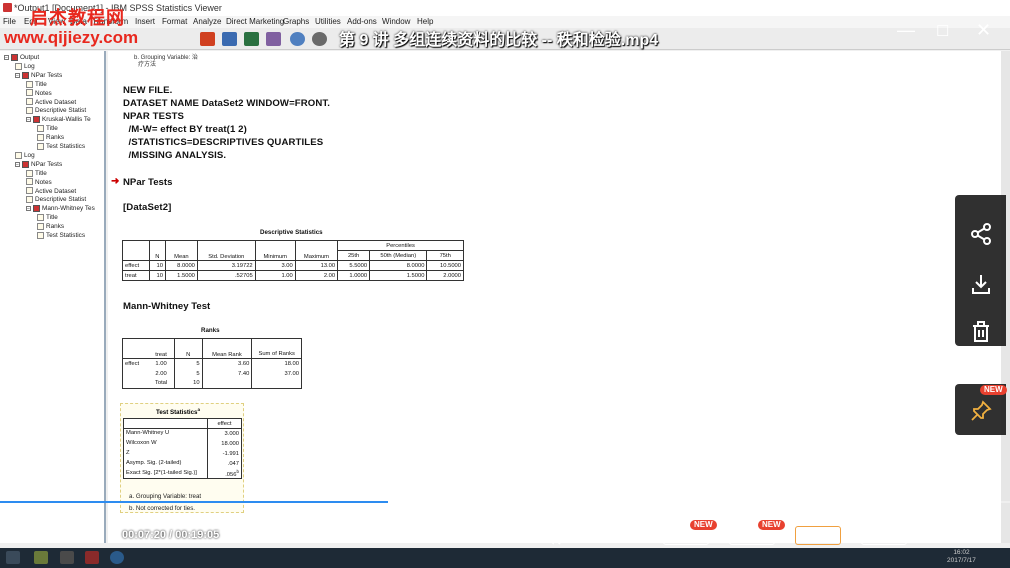 The image size is (1010, 568). Describe the element at coordinates (55, 227) in the screenshot. I see `tree-item-label: Ranks` at that location.